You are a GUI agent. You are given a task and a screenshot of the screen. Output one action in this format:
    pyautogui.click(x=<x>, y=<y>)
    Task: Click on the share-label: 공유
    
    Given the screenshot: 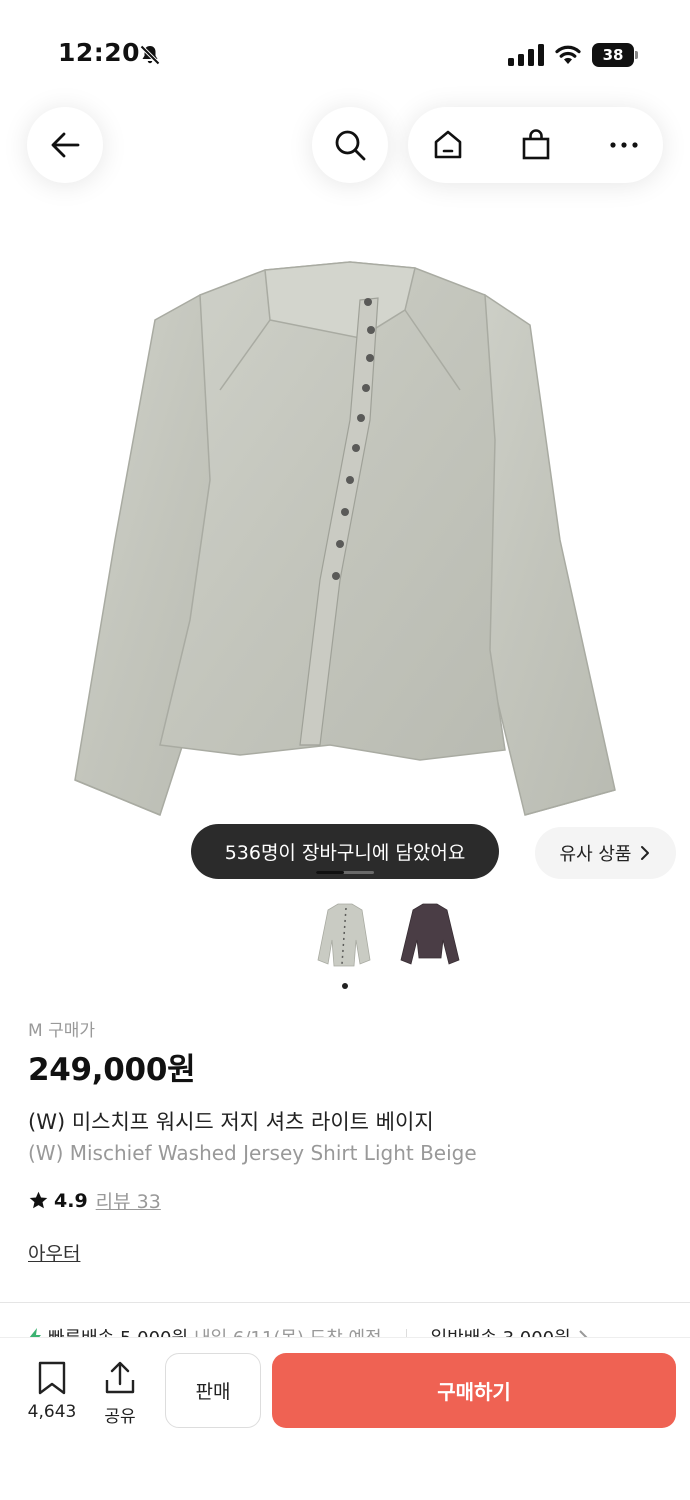 What is the action you would take?
    pyautogui.click(x=120, y=1417)
    